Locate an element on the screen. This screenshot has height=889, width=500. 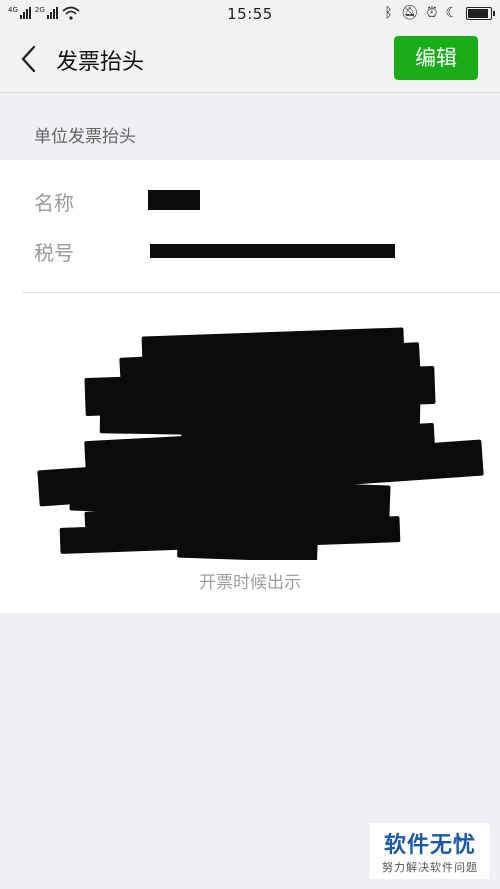
status-bar: 4G 2G 15:55 ᛒ 🔕︎ ⏰︎ ☾ is located at coordinates (250, 14).